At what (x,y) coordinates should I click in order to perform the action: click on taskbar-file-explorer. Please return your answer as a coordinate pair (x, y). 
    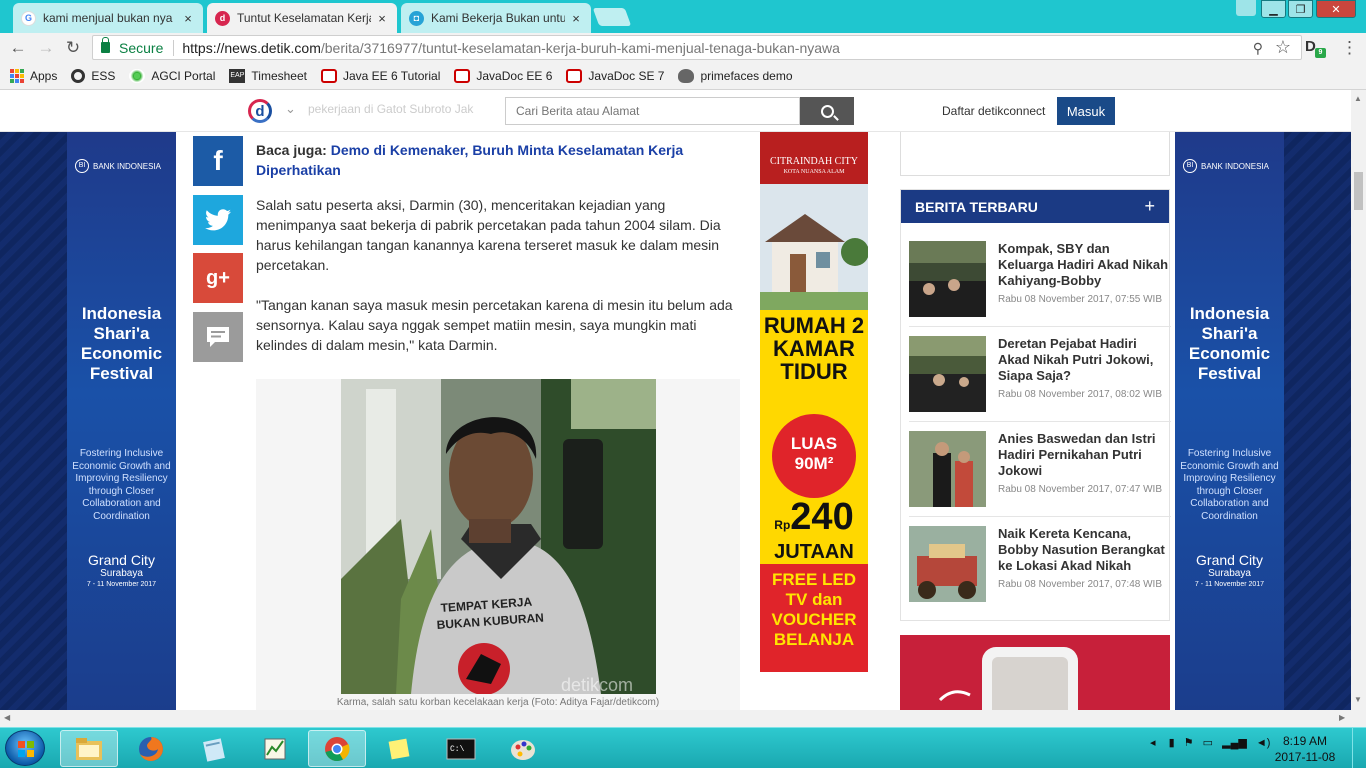
    Looking at the image, I should click on (89, 748).